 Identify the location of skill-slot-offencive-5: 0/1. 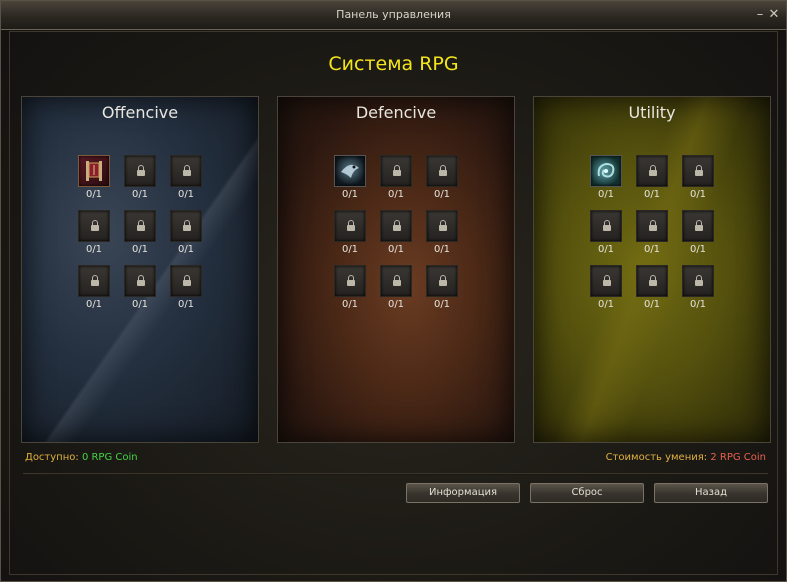
(141, 235).